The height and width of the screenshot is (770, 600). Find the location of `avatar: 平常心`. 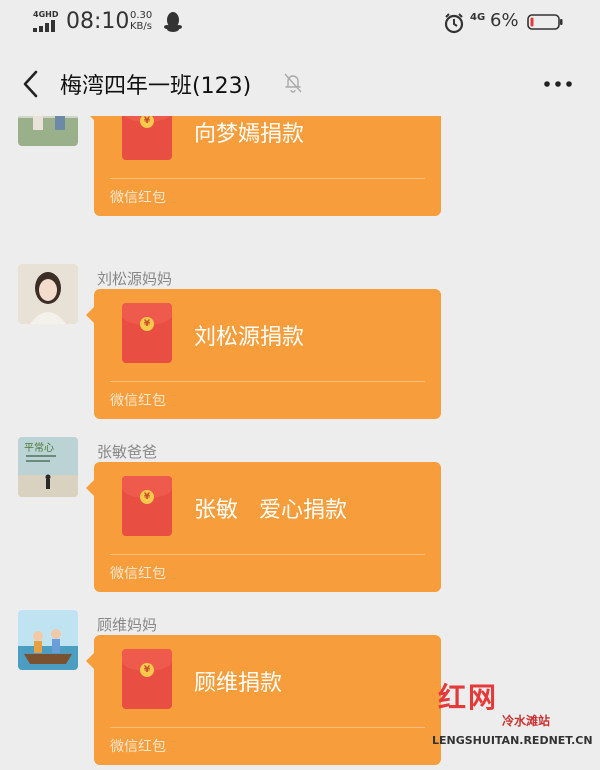

avatar: 平常心 is located at coordinates (48, 467).